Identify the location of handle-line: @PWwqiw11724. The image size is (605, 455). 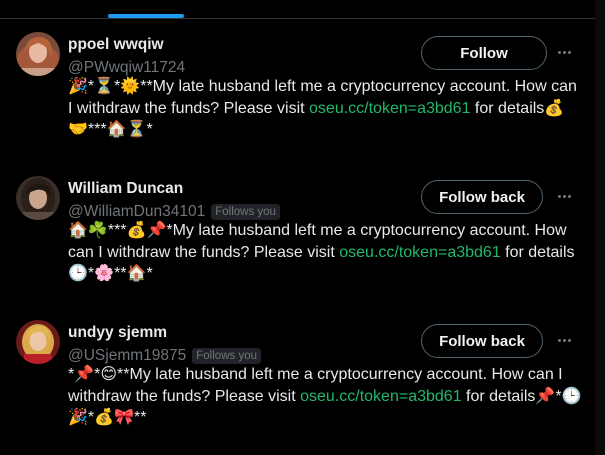
(126, 68).